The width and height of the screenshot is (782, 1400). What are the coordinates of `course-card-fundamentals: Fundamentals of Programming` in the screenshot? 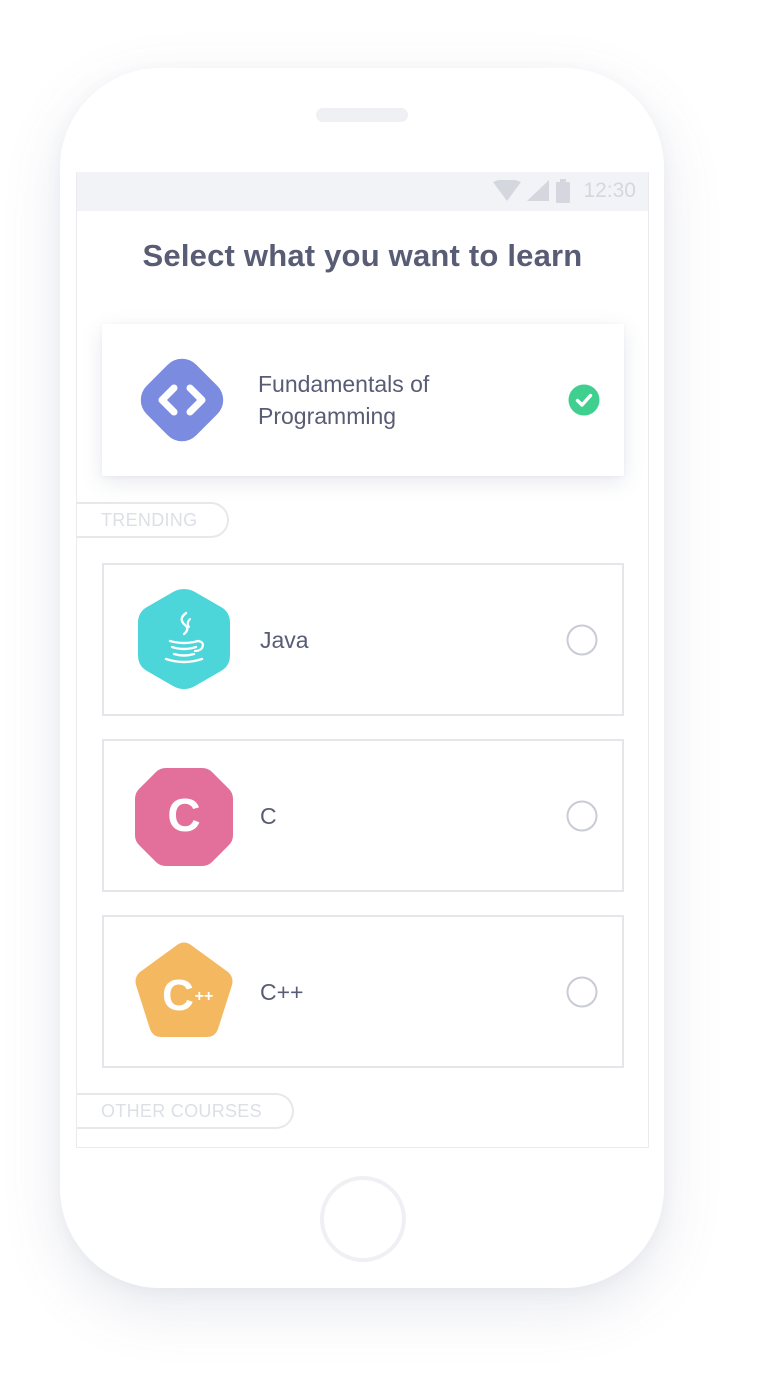 It's located at (363, 400).